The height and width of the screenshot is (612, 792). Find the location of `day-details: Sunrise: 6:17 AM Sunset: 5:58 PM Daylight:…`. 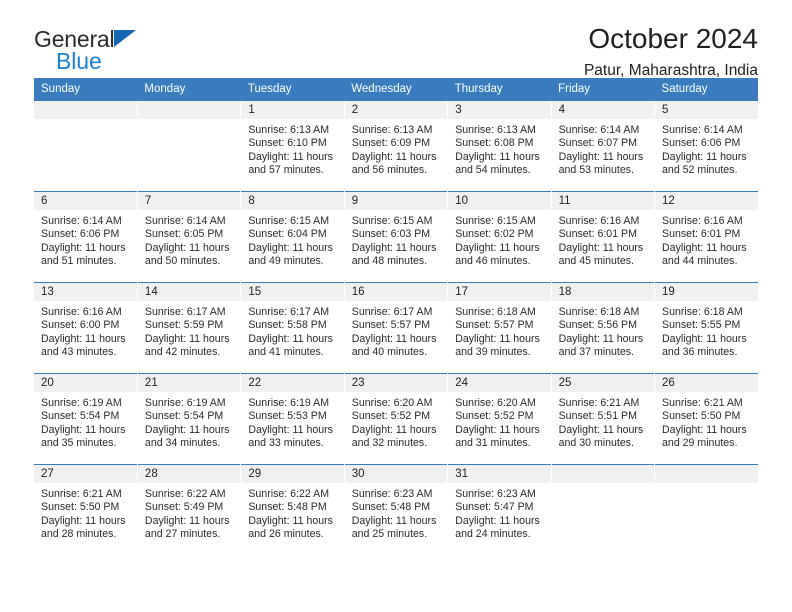

day-details: Sunrise: 6:17 AM Sunset: 5:58 PM Daylight:… is located at coordinates (292, 330).